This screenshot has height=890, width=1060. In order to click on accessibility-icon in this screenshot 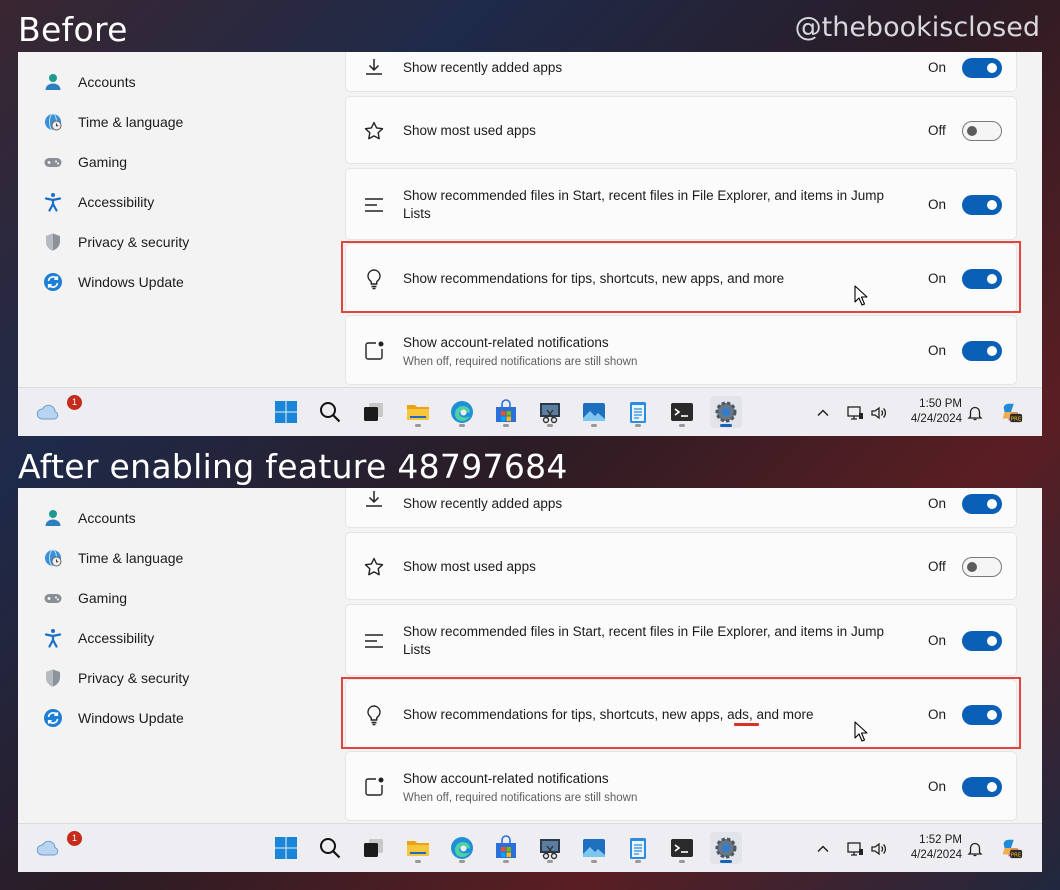, I will do `click(53, 638)`.